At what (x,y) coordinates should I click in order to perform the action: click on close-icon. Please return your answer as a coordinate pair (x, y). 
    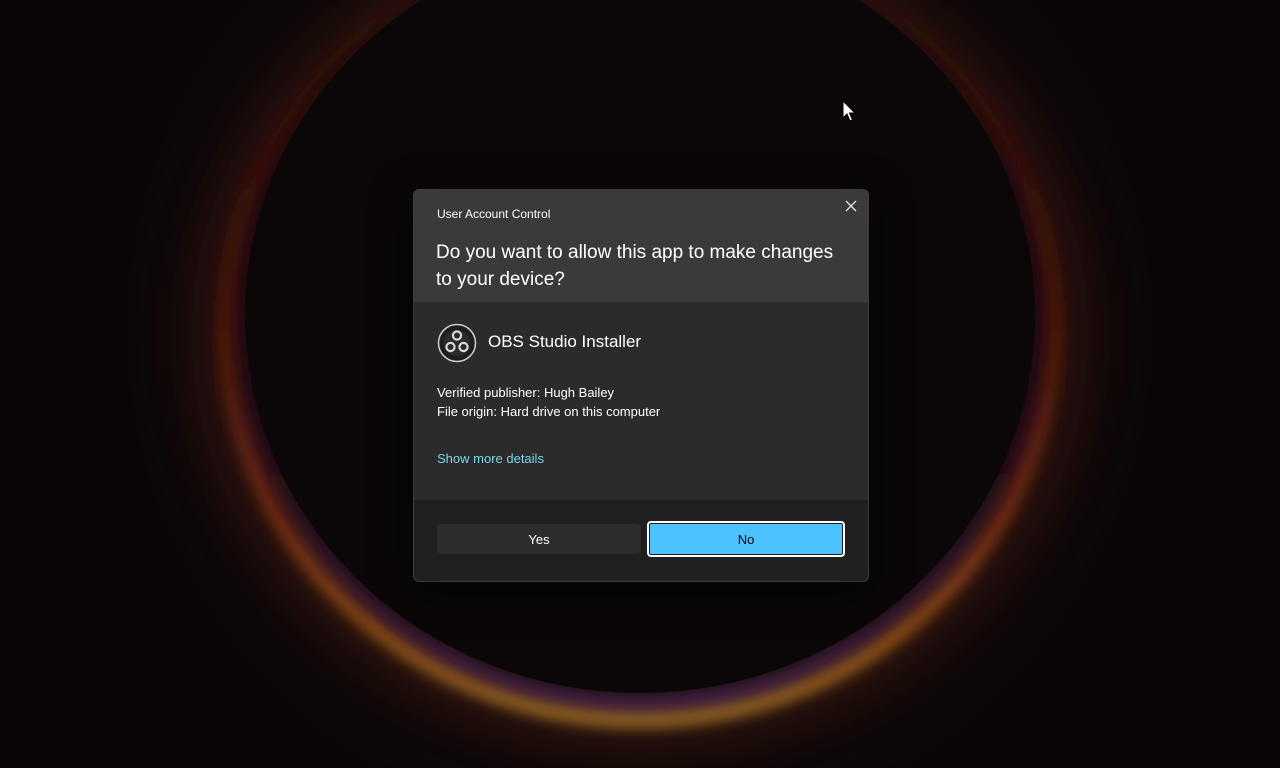
    Looking at the image, I should click on (851, 206).